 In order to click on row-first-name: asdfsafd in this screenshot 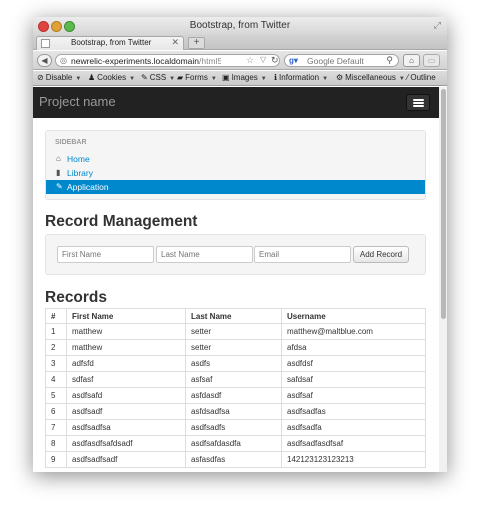, I will do `click(126, 395)`.